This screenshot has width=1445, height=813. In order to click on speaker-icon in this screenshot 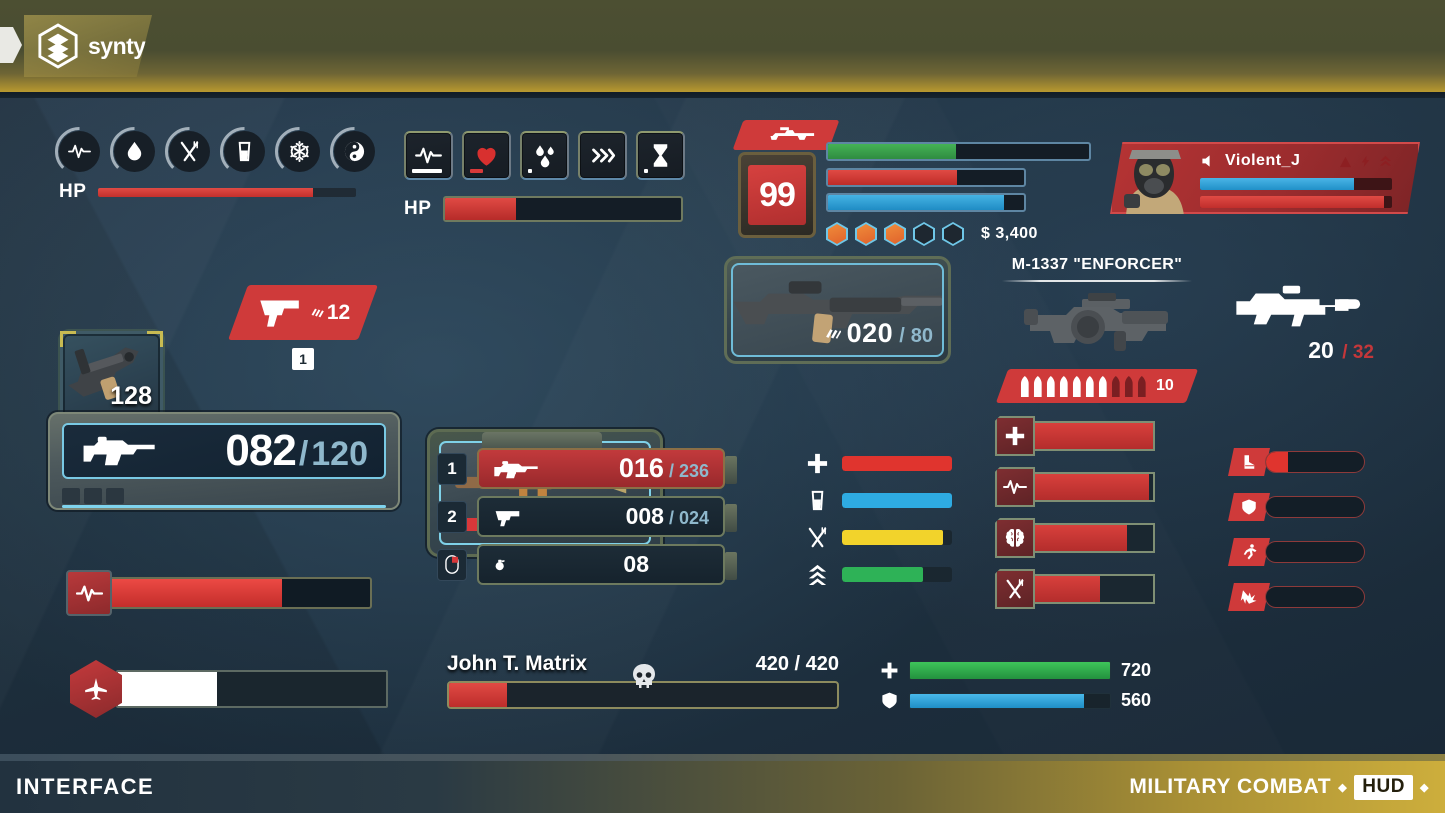, I will do `click(1206, 161)`.